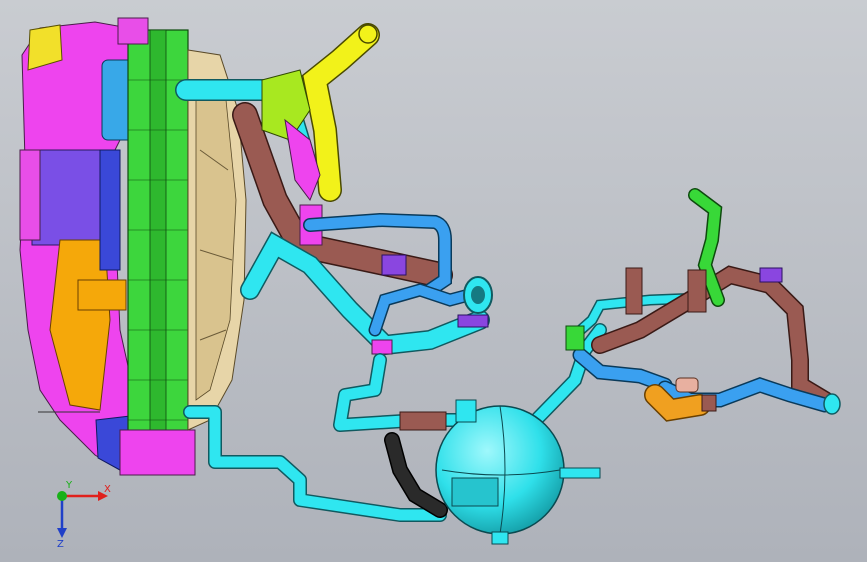 This screenshot has height=562, width=867. Describe the element at coordinates (62, 533) in the screenshot. I see `z-axis-arrowhead` at that location.